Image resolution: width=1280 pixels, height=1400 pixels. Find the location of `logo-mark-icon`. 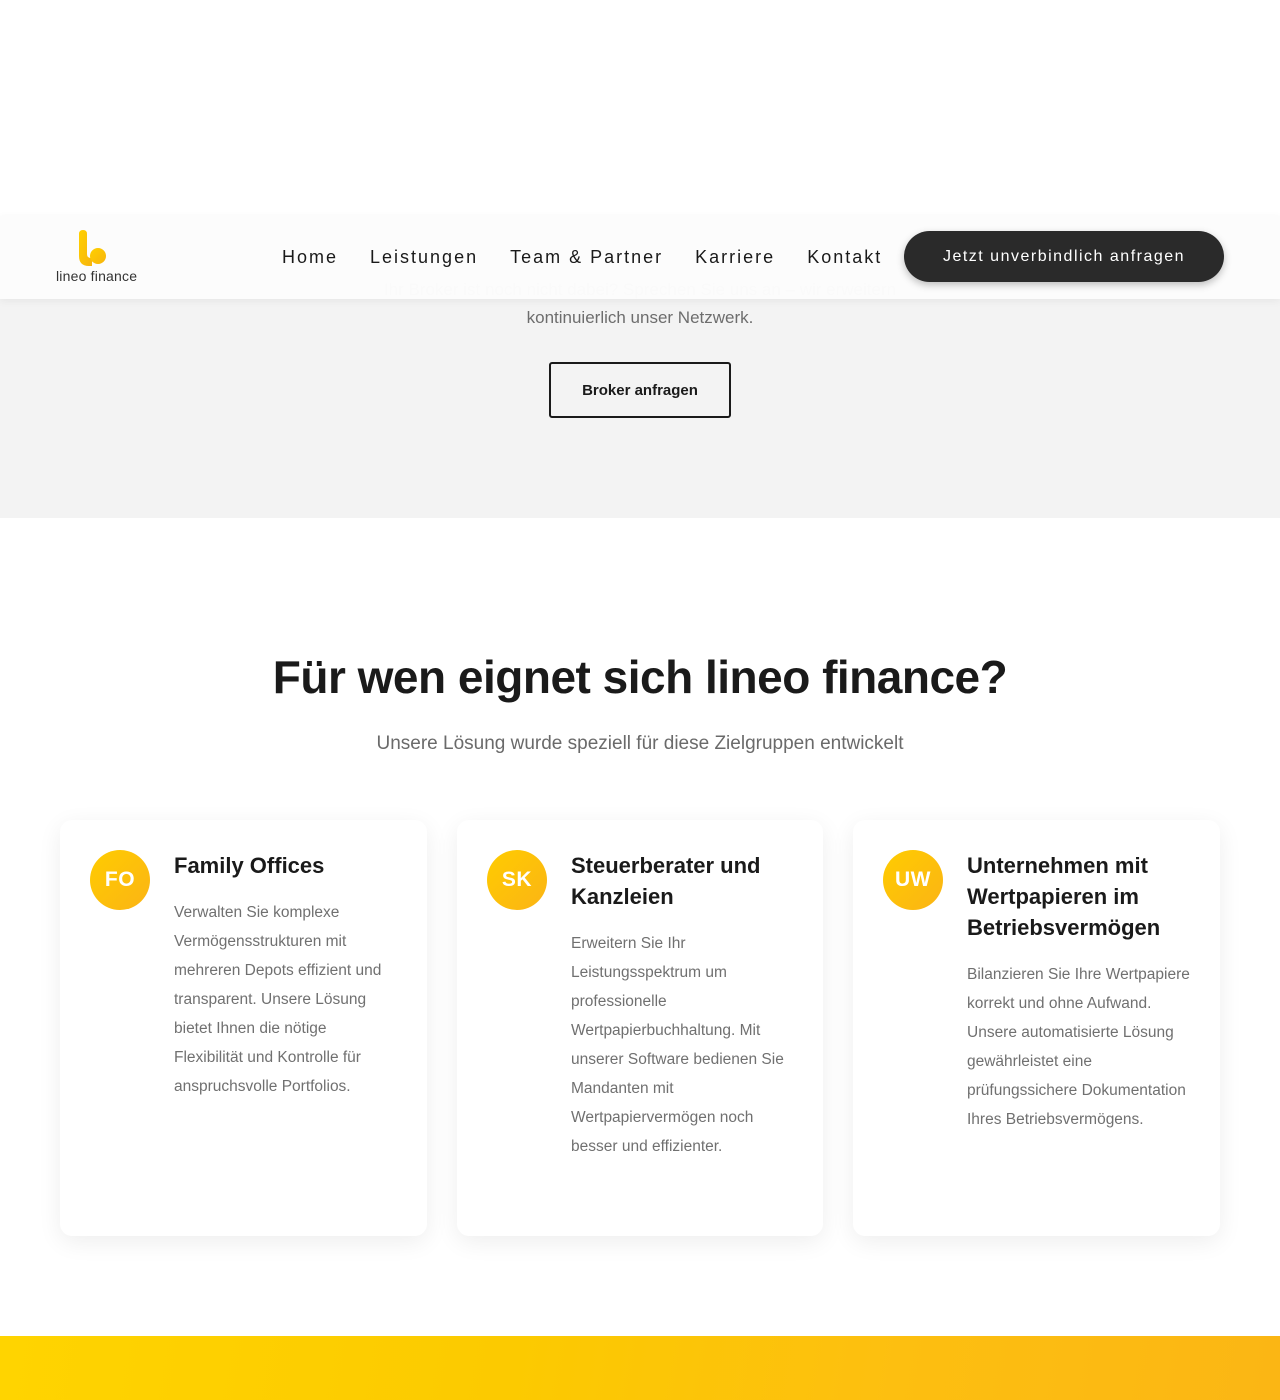

logo-mark-icon is located at coordinates (92, 248).